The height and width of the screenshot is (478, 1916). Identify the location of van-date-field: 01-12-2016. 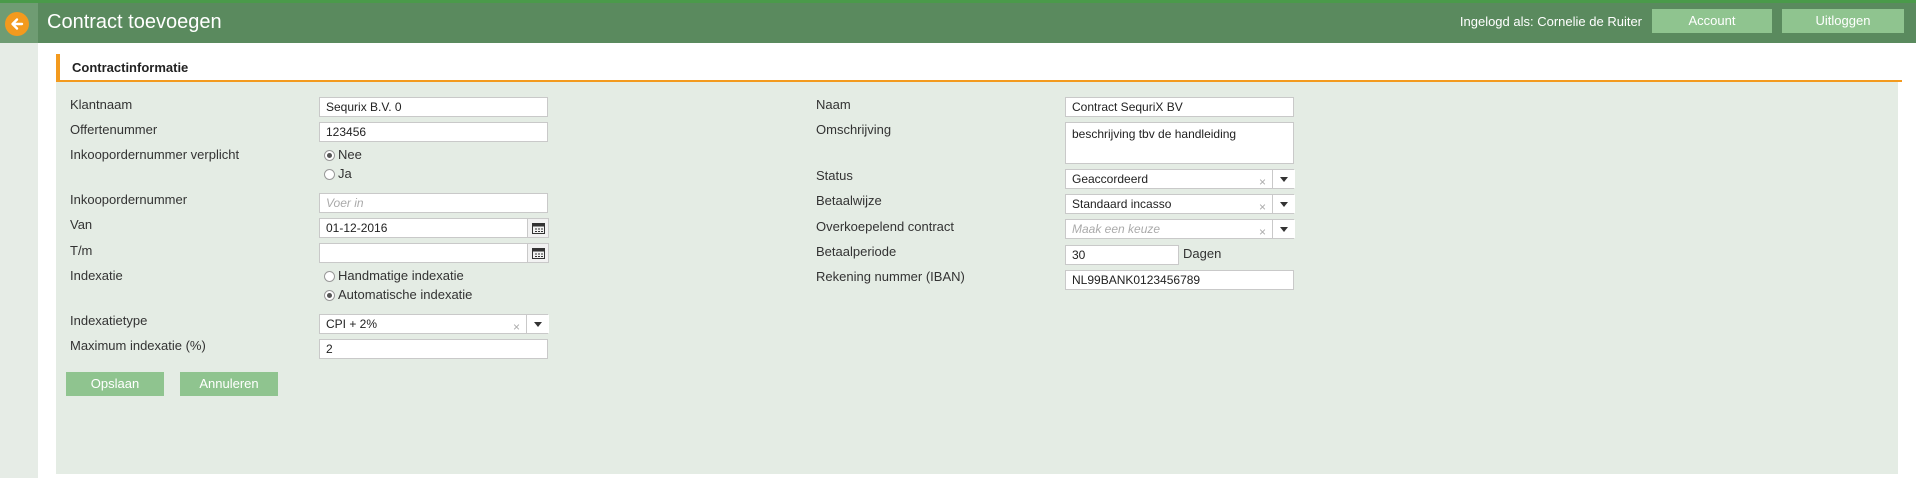
(423, 228).